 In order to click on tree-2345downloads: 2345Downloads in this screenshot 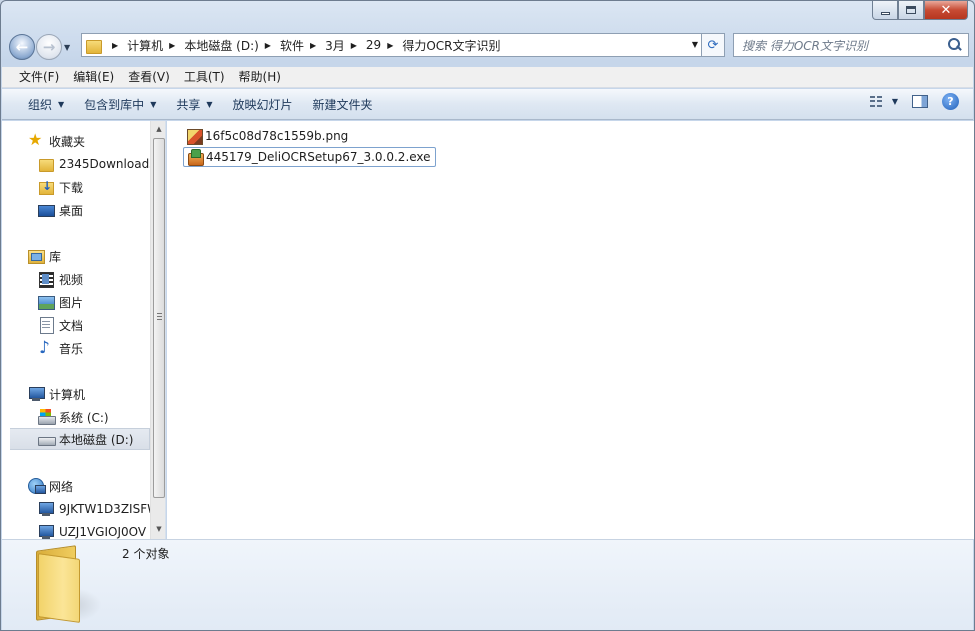, I will do `click(94, 164)`.